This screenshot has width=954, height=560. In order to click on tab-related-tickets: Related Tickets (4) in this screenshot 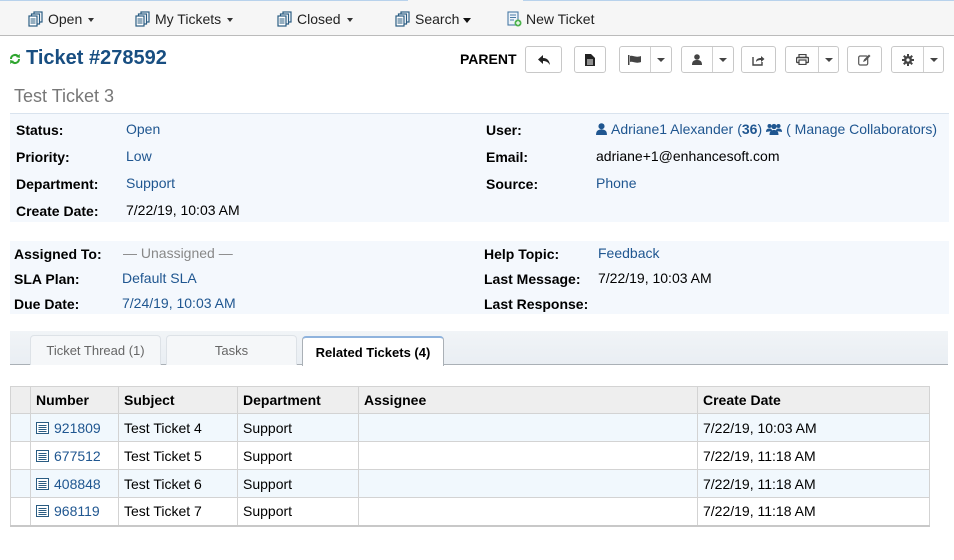, I will do `click(373, 351)`.